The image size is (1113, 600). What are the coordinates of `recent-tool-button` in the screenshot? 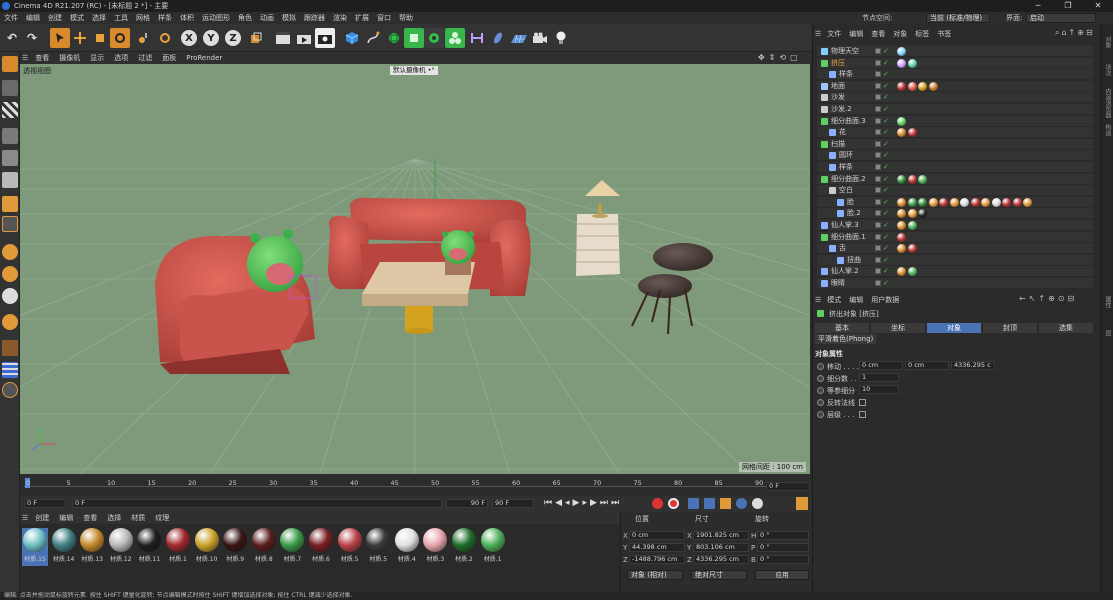 It's located at (144, 38).